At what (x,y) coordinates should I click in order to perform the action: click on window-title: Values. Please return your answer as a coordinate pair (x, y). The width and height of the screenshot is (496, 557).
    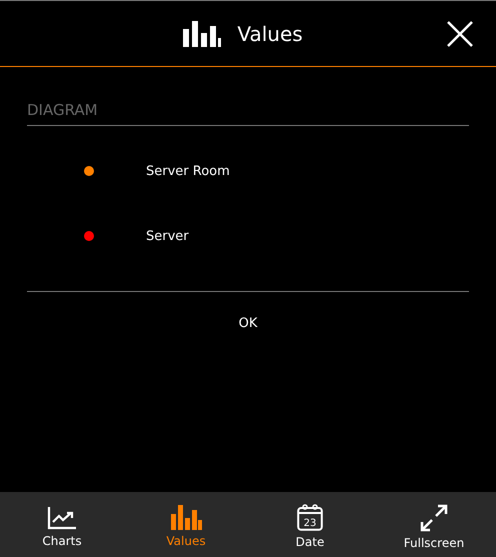
    Looking at the image, I should click on (270, 34).